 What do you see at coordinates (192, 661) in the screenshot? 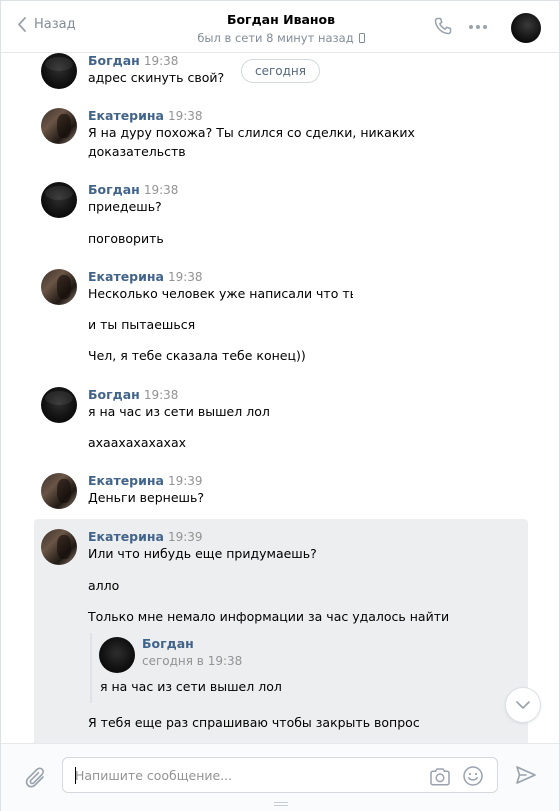
I see `forwarded-time: сегодня в 19:38` at bounding box center [192, 661].